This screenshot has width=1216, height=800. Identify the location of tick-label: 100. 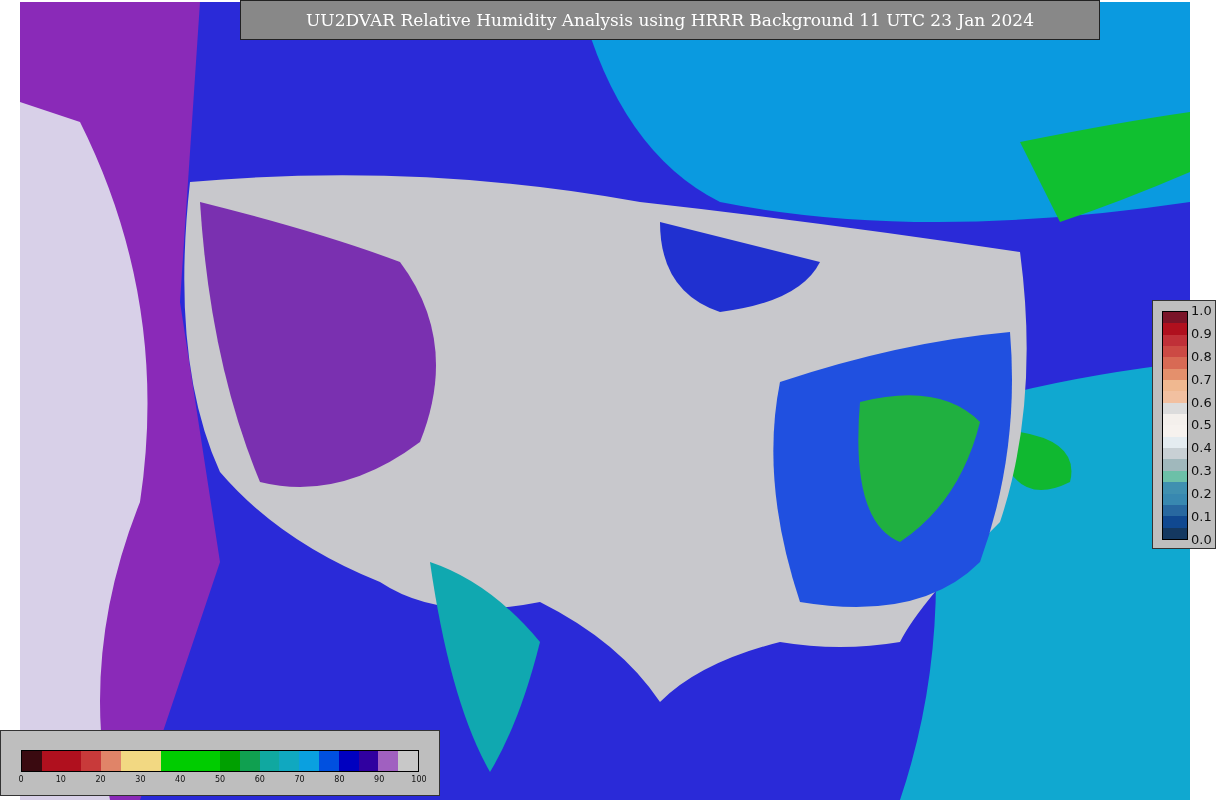
(419, 780).